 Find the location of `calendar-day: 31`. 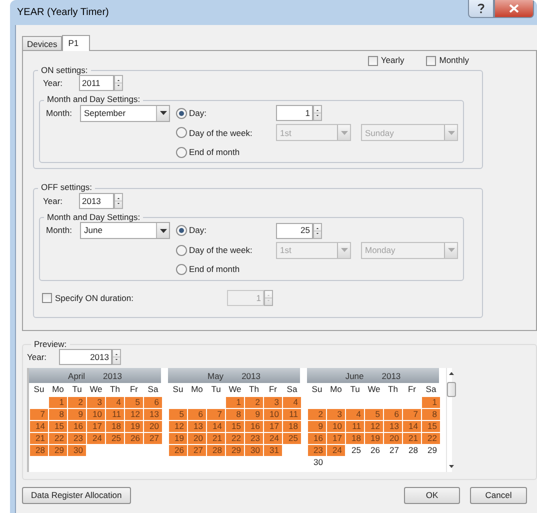

calendar-day: 31 is located at coordinates (273, 450).